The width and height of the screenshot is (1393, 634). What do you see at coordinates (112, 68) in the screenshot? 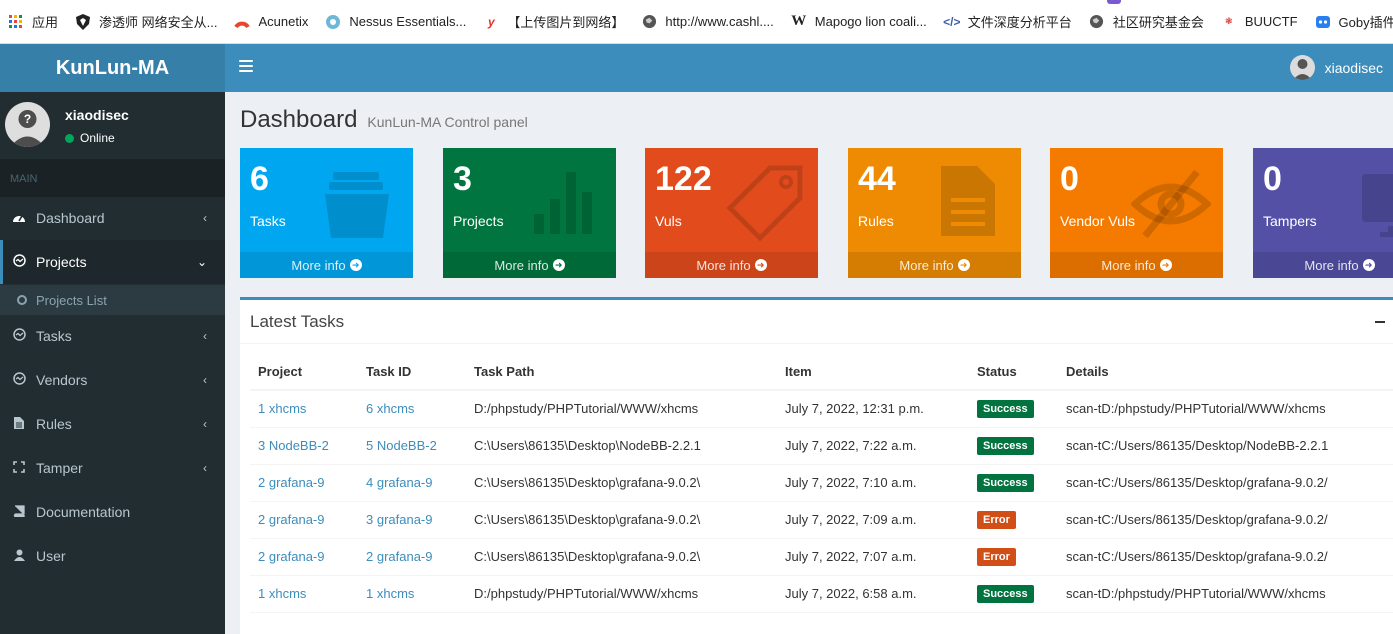
I see `brand-logo: KunLun-MA` at bounding box center [112, 68].